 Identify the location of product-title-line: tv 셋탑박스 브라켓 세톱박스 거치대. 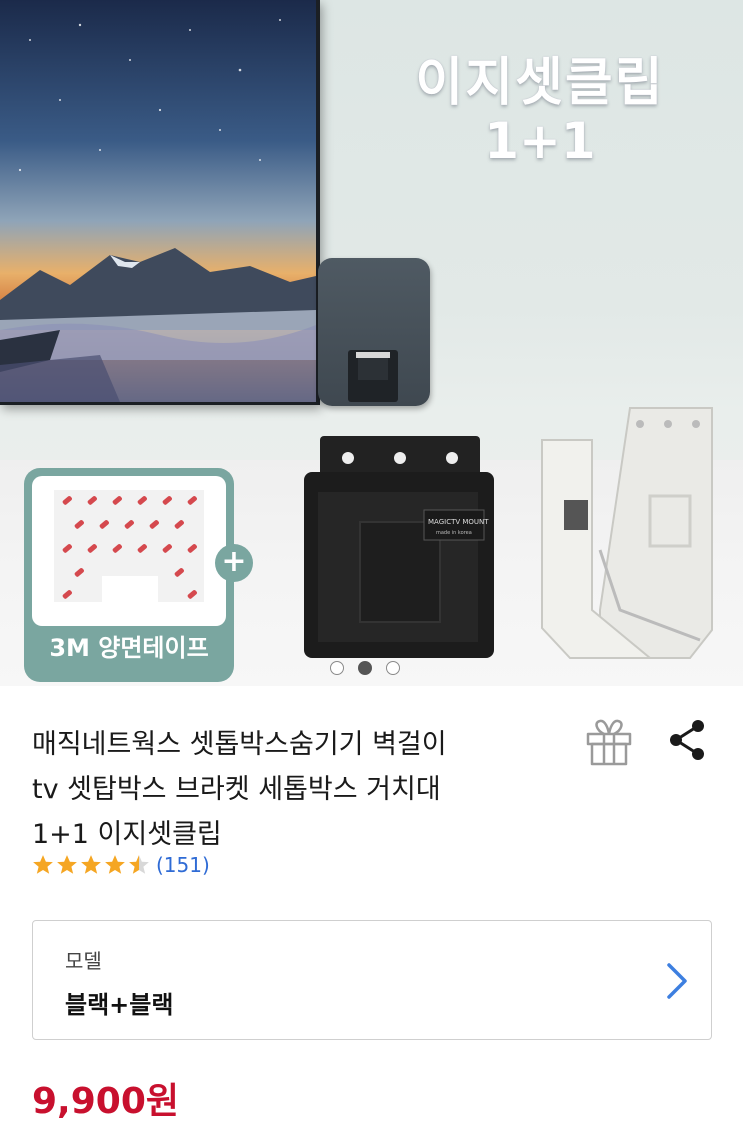
(236, 789).